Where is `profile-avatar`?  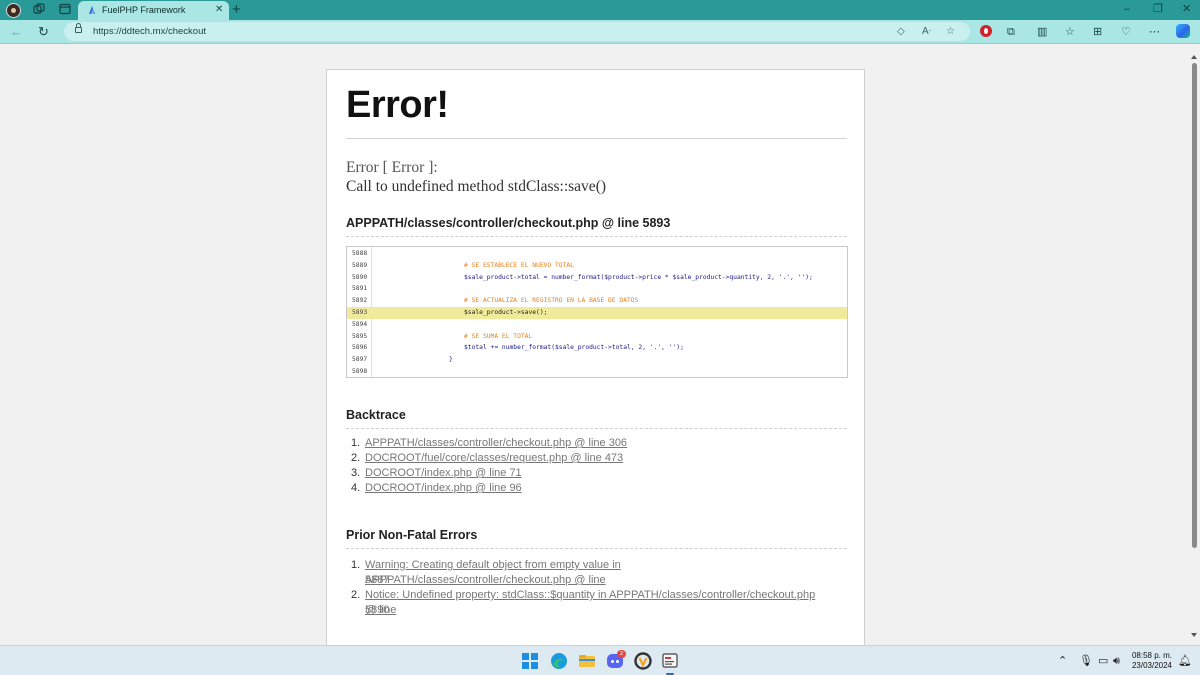 profile-avatar is located at coordinates (13, 10).